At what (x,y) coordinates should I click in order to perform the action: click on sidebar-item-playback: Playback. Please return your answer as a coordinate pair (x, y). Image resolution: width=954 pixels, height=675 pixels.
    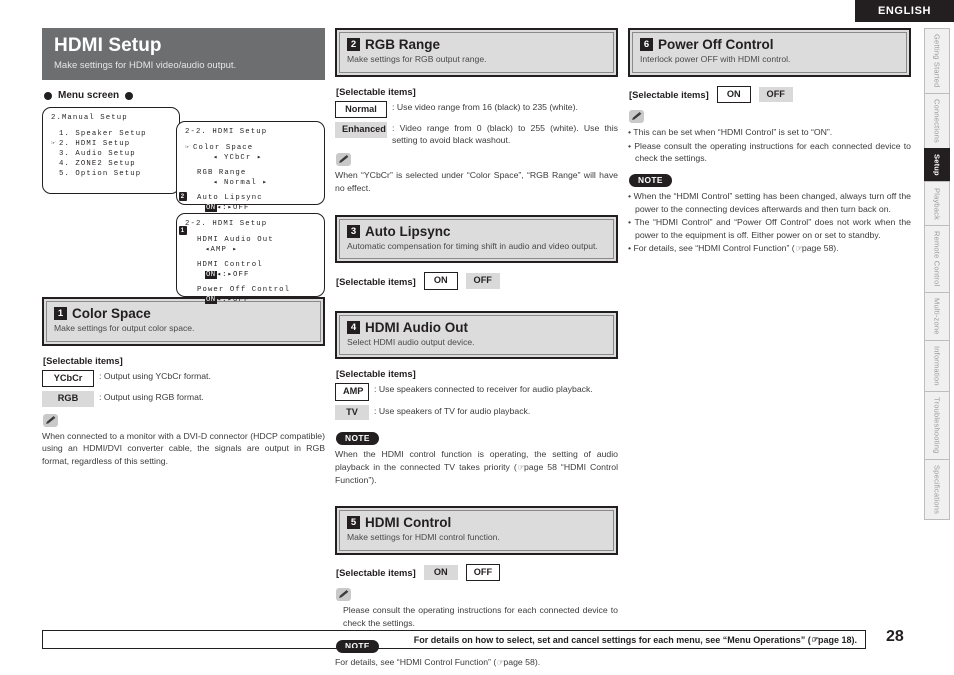
    Looking at the image, I should click on (937, 203).